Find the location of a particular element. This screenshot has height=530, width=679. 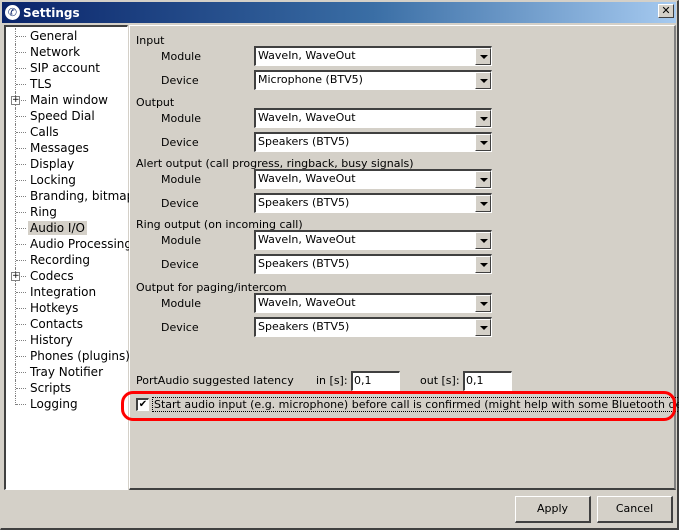

tree-item-label: SIP account is located at coordinates (65, 68).